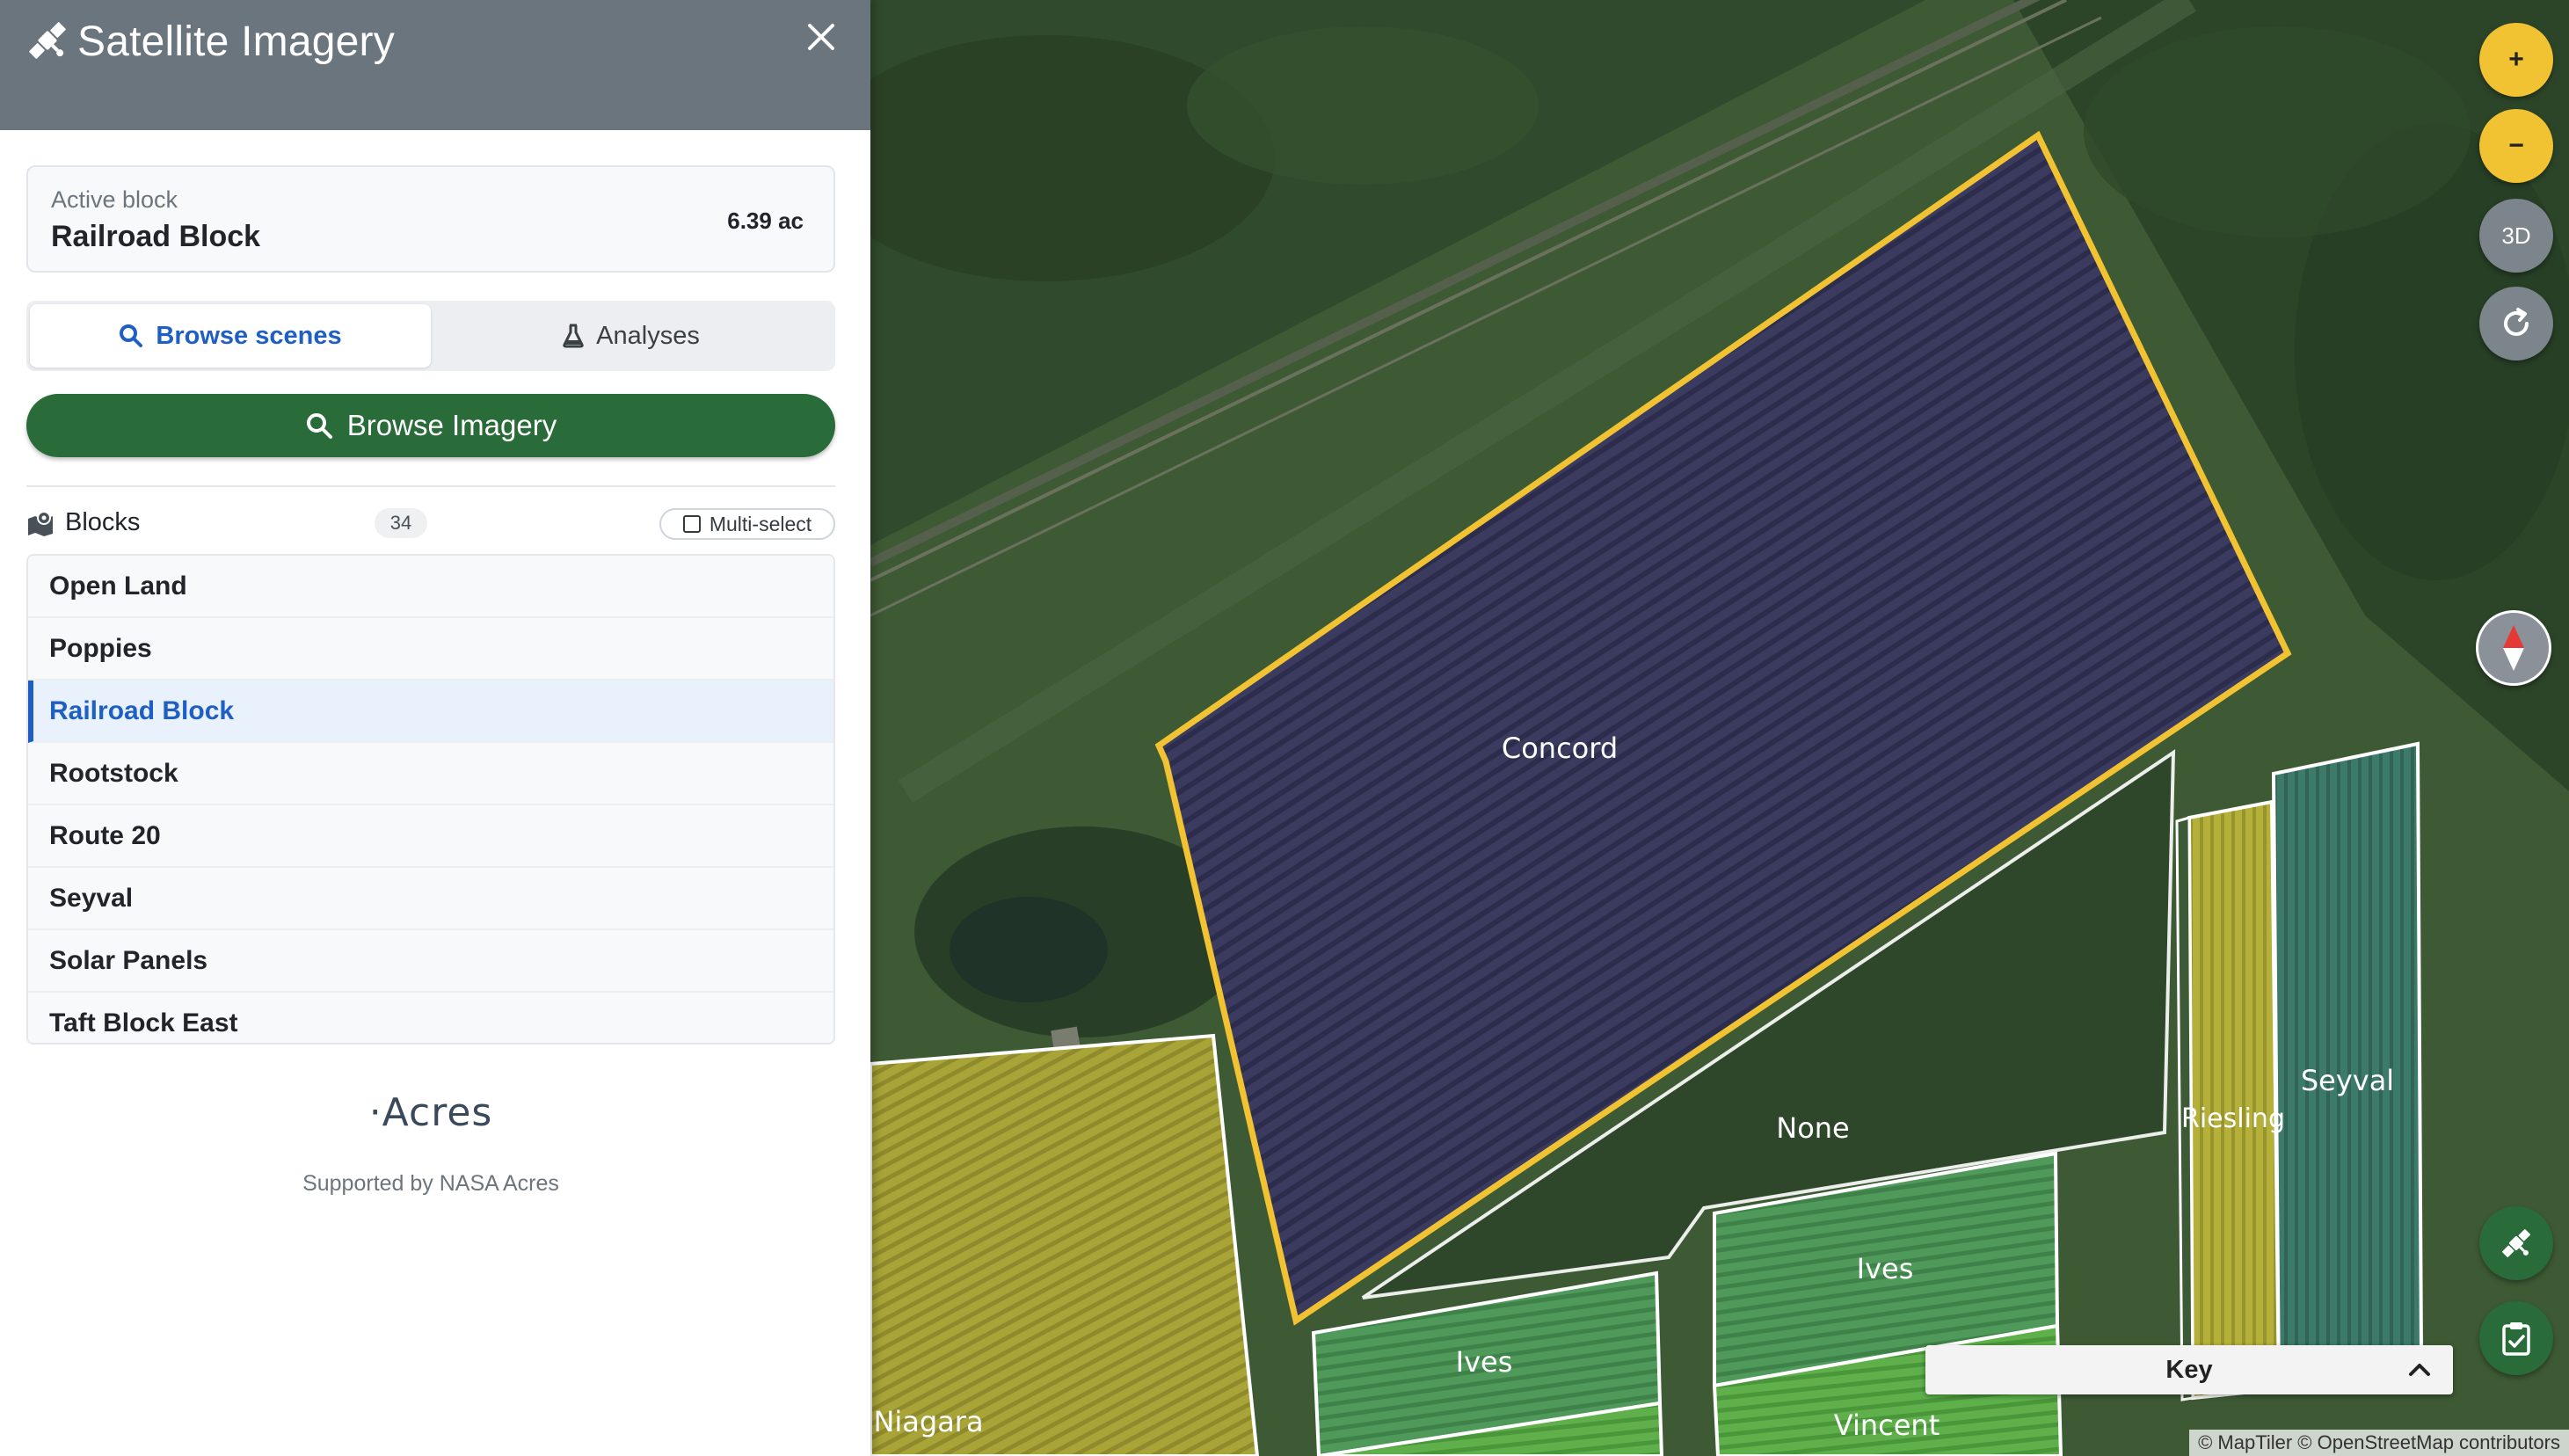 This screenshot has width=2569, height=1456. What do you see at coordinates (40, 523) in the screenshot?
I see `map-marker-icon` at bounding box center [40, 523].